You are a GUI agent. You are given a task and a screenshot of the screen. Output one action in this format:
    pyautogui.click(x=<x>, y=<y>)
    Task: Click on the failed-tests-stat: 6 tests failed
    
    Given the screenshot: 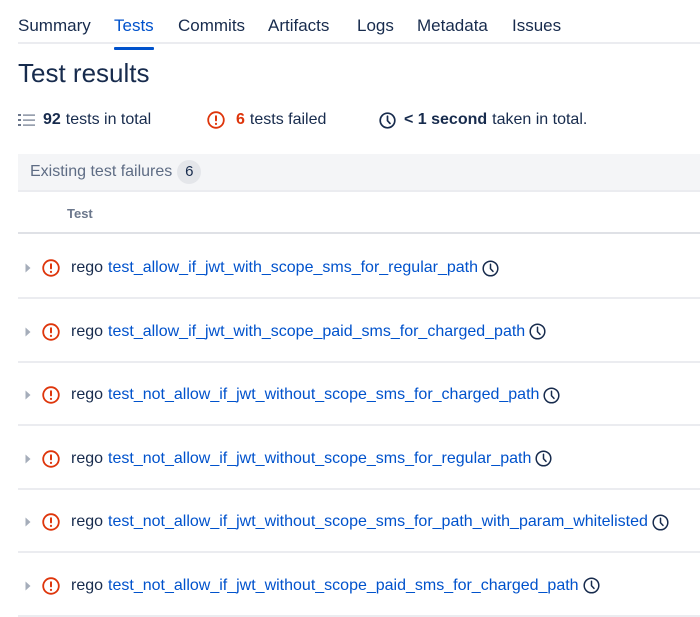 What is the action you would take?
    pyautogui.click(x=266, y=120)
    